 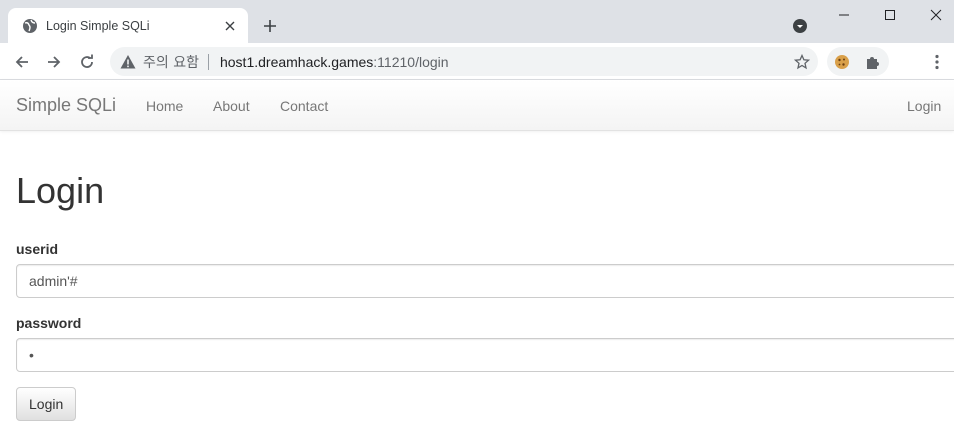 What do you see at coordinates (231, 106) in the screenshot?
I see `nav-about-link: About` at bounding box center [231, 106].